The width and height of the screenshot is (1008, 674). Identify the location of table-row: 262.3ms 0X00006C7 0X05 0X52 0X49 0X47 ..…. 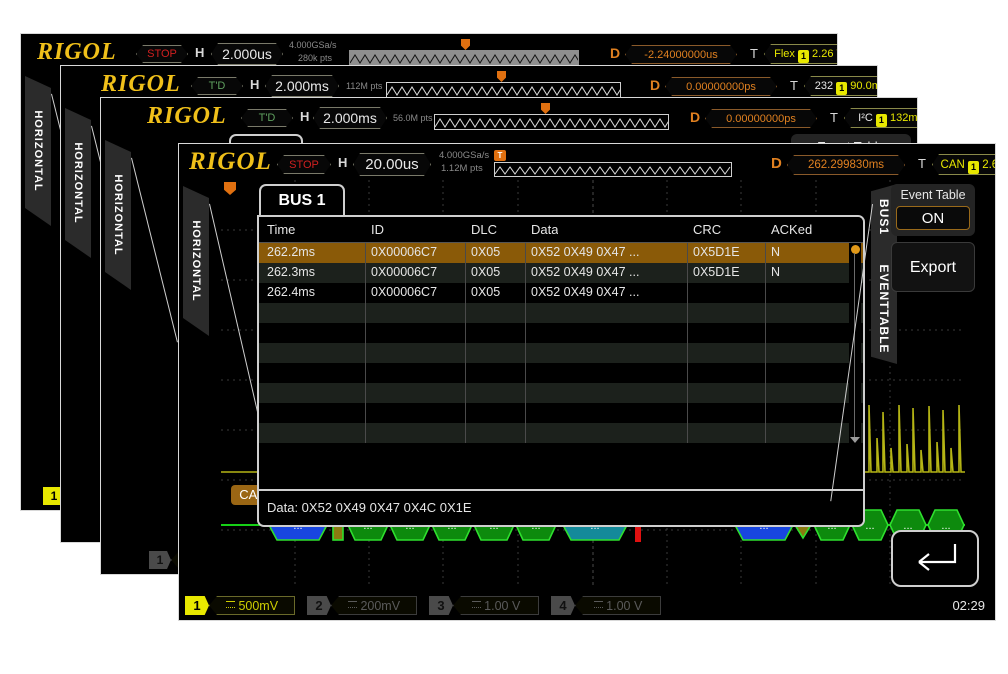
(561, 273).